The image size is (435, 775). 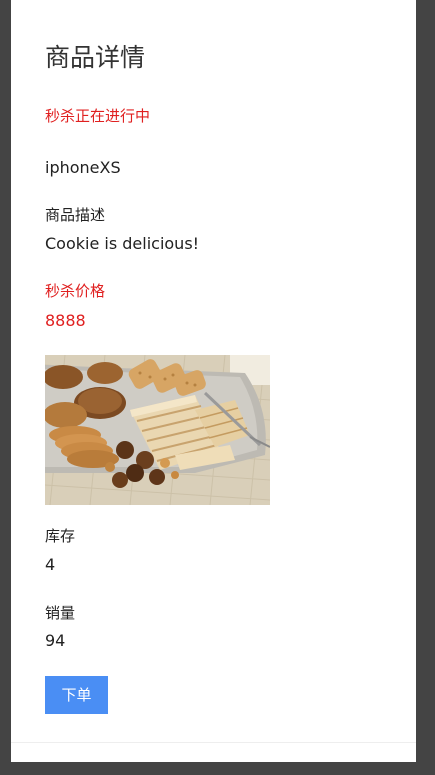 I want to click on stock-value: 4, so click(x=50, y=564).